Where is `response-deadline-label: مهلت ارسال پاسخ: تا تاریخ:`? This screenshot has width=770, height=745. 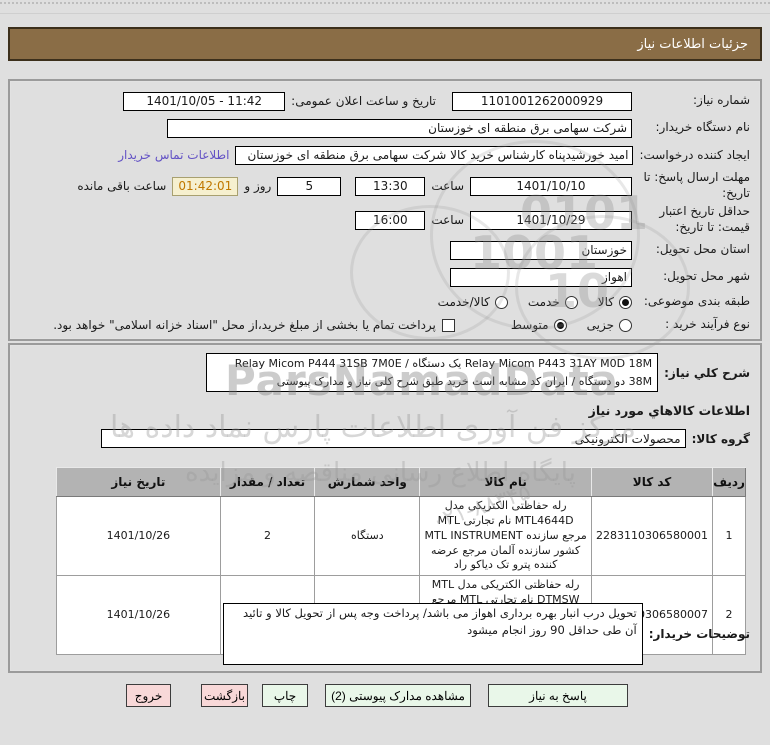 response-deadline-label: مهلت ارسال پاسخ: تا تاریخ: is located at coordinates (696, 185).